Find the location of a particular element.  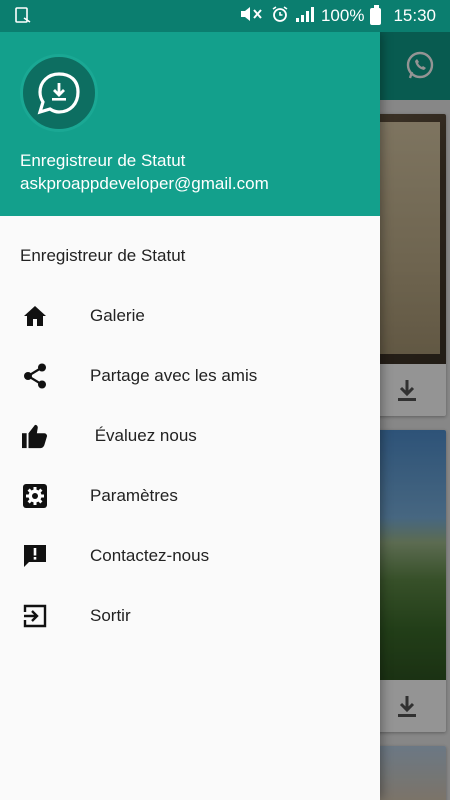

download-bubble-icon is located at coordinates (59, 93).